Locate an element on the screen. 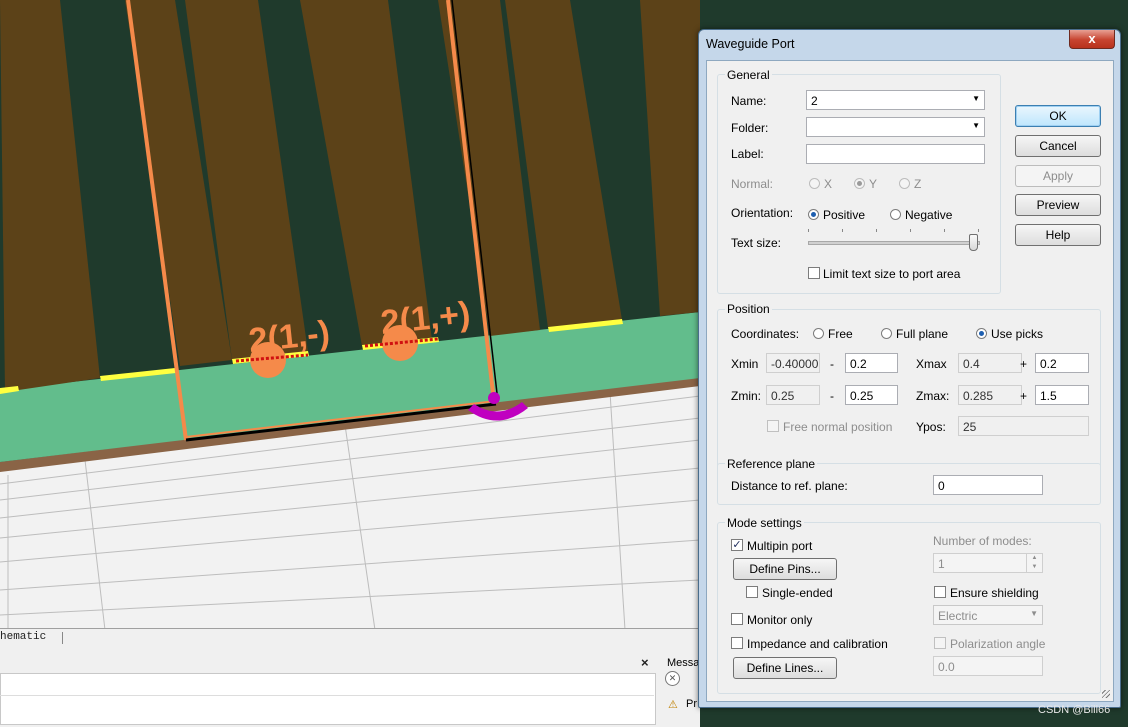 This screenshot has height=727, width=1128. xmax-offset-input: 0.2 is located at coordinates (1062, 363).